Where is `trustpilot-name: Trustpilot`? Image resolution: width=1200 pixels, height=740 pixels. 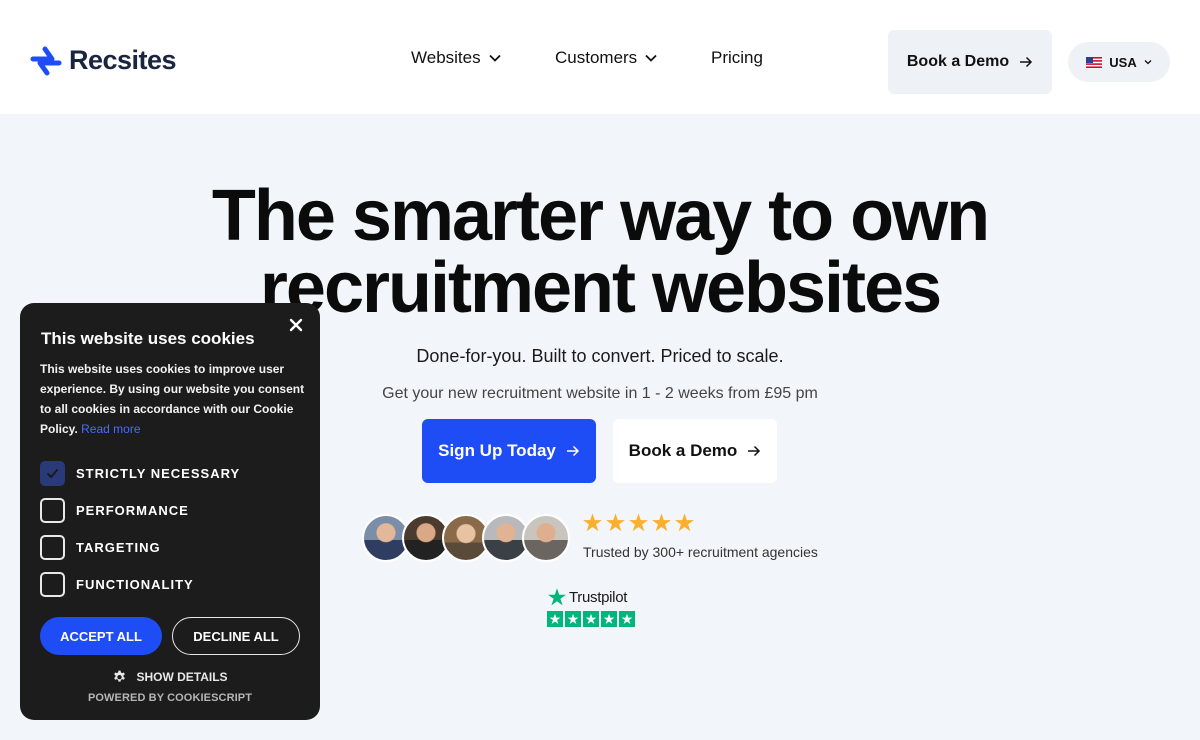
trustpilot-name: Trustpilot is located at coordinates (598, 597).